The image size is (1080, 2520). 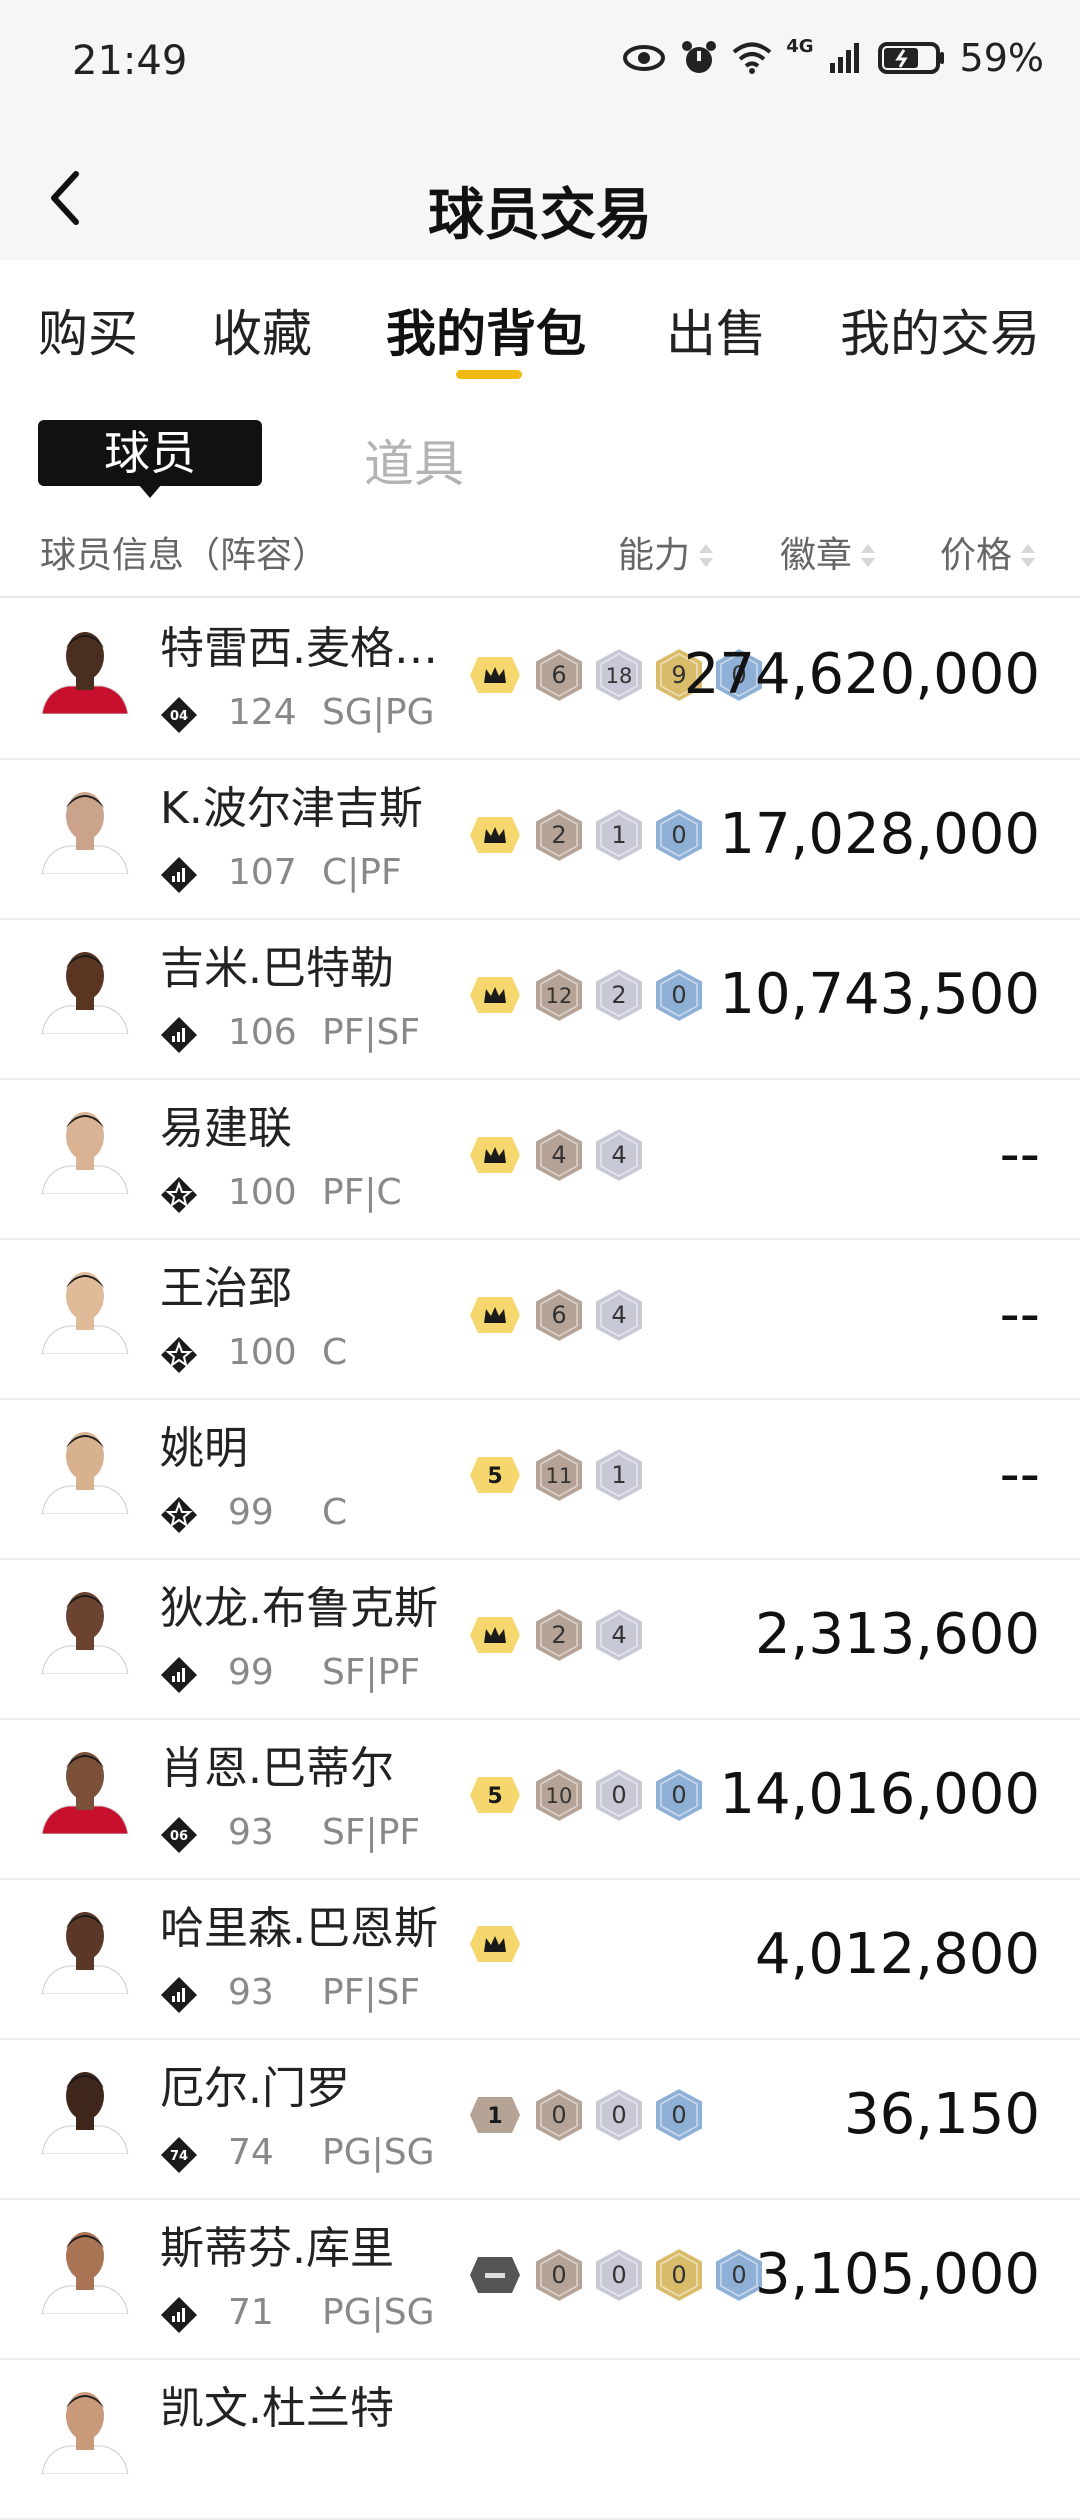 I want to click on svg-text: 04, so click(x=179, y=716).